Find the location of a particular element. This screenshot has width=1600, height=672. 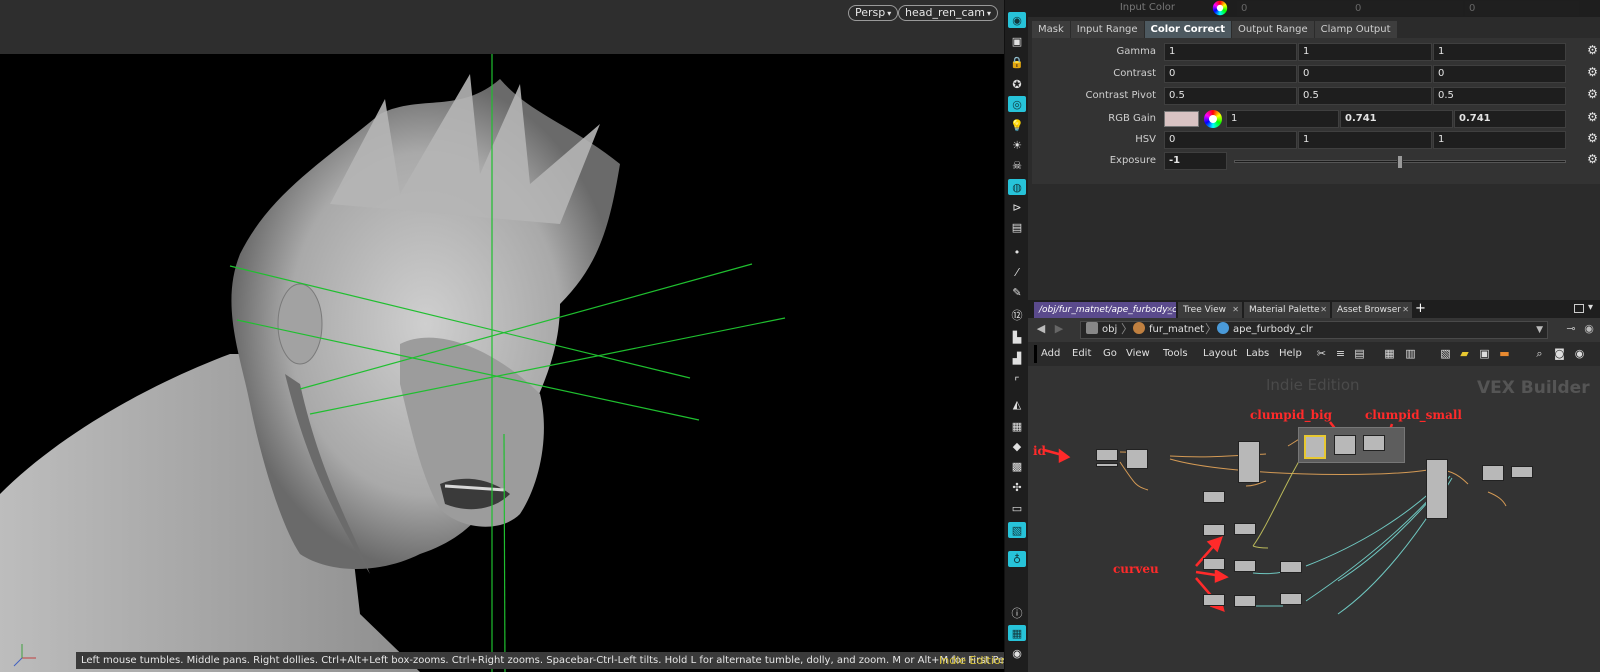

rgb-gain-swatch is located at coordinates (1181, 119).